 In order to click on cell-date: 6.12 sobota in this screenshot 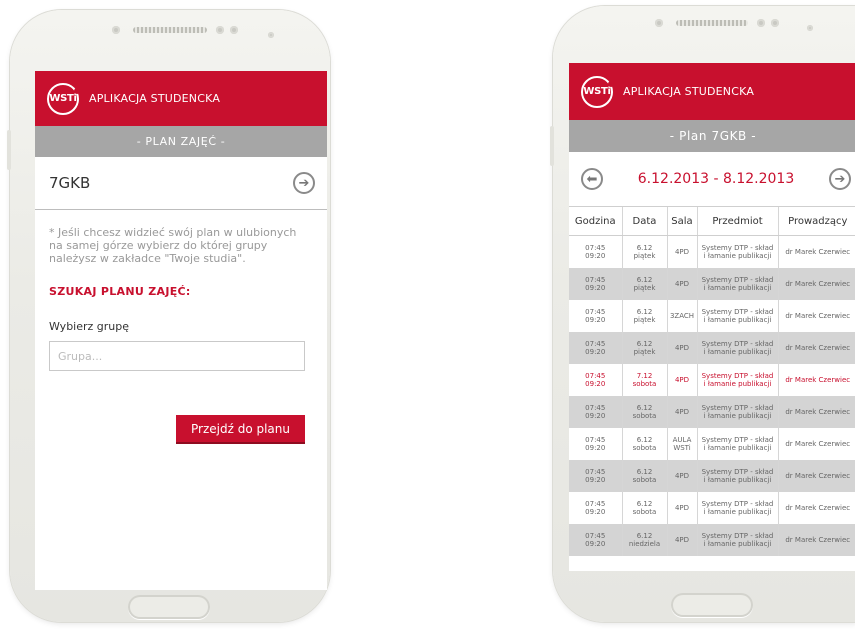, I will do `click(645, 508)`.